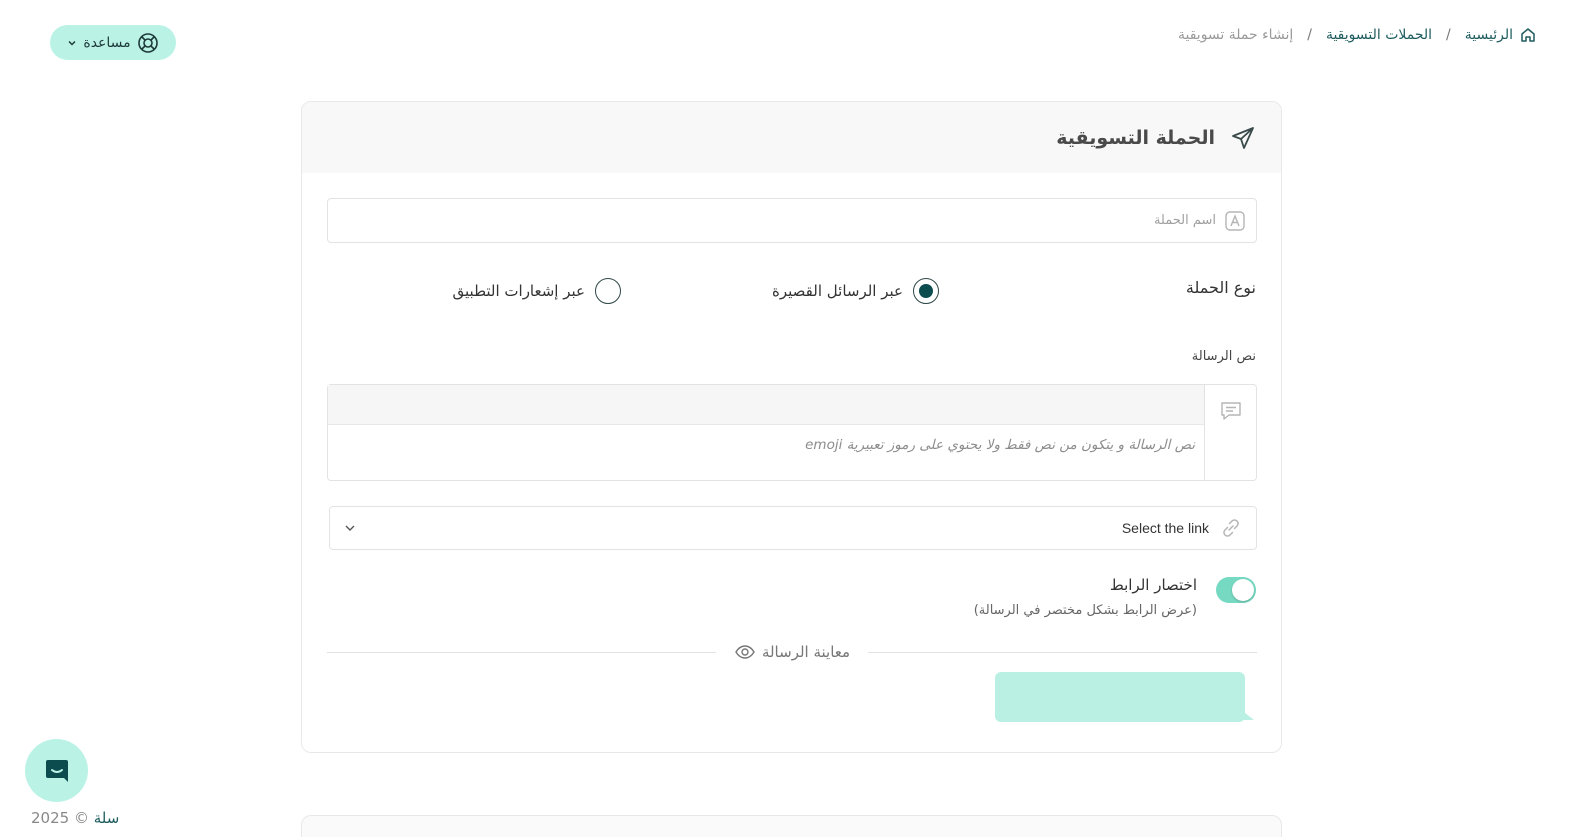 This screenshot has width=1573, height=837. I want to click on shorten-link-subtitle: (عرض الرابط بشكل مختصر في الرسالة), so click(1085, 610).